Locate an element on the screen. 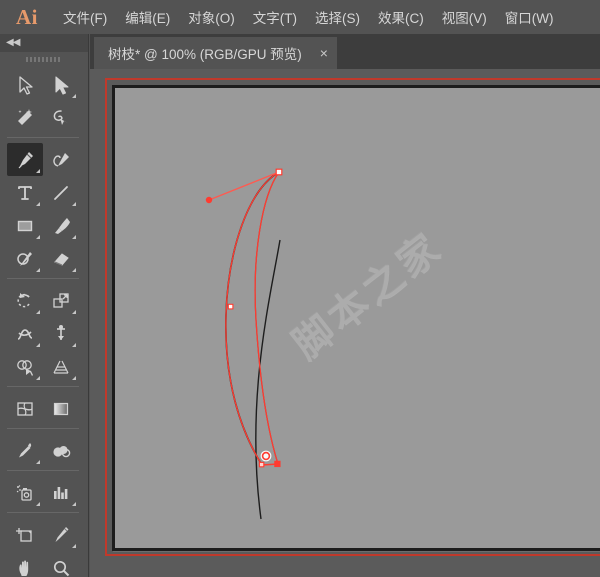 This screenshot has width=600, height=577. width-tool-icon is located at coordinates (25, 334).